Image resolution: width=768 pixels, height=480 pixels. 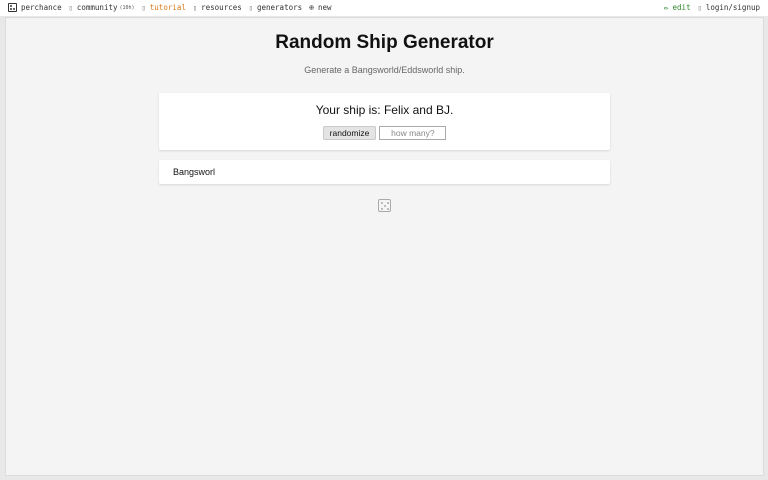 I want to click on user-icon: ▯, so click(x=699, y=7).